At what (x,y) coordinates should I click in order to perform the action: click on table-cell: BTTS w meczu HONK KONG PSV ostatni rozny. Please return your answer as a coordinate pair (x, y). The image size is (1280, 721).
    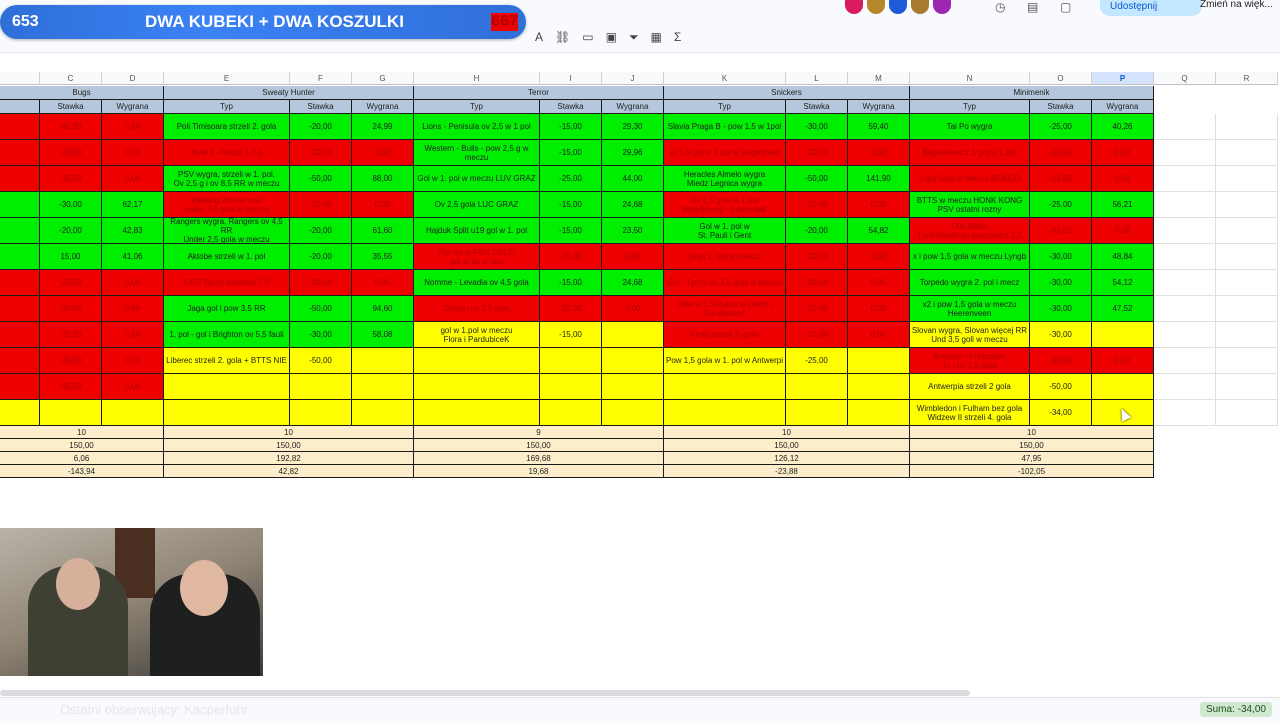
    Looking at the image, I should click on (970, 205).